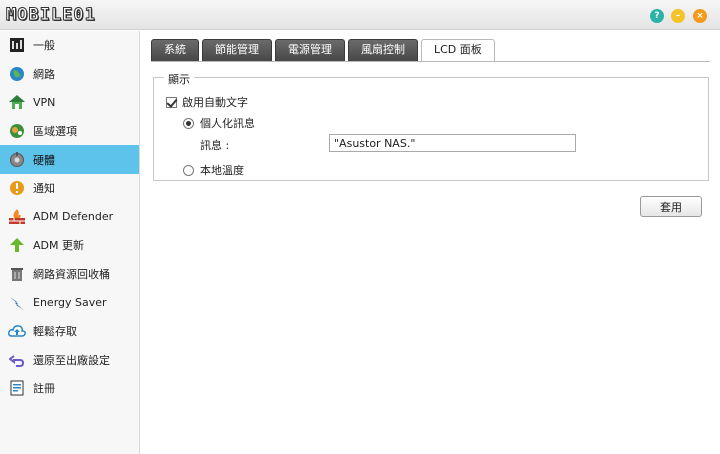 The width and height of the screenshot is (720, 454). What do you see at coordinates (69, 388) in the screenshot?
I see `sidebar-item-register: 註冊` at bounding box center [69, 388].